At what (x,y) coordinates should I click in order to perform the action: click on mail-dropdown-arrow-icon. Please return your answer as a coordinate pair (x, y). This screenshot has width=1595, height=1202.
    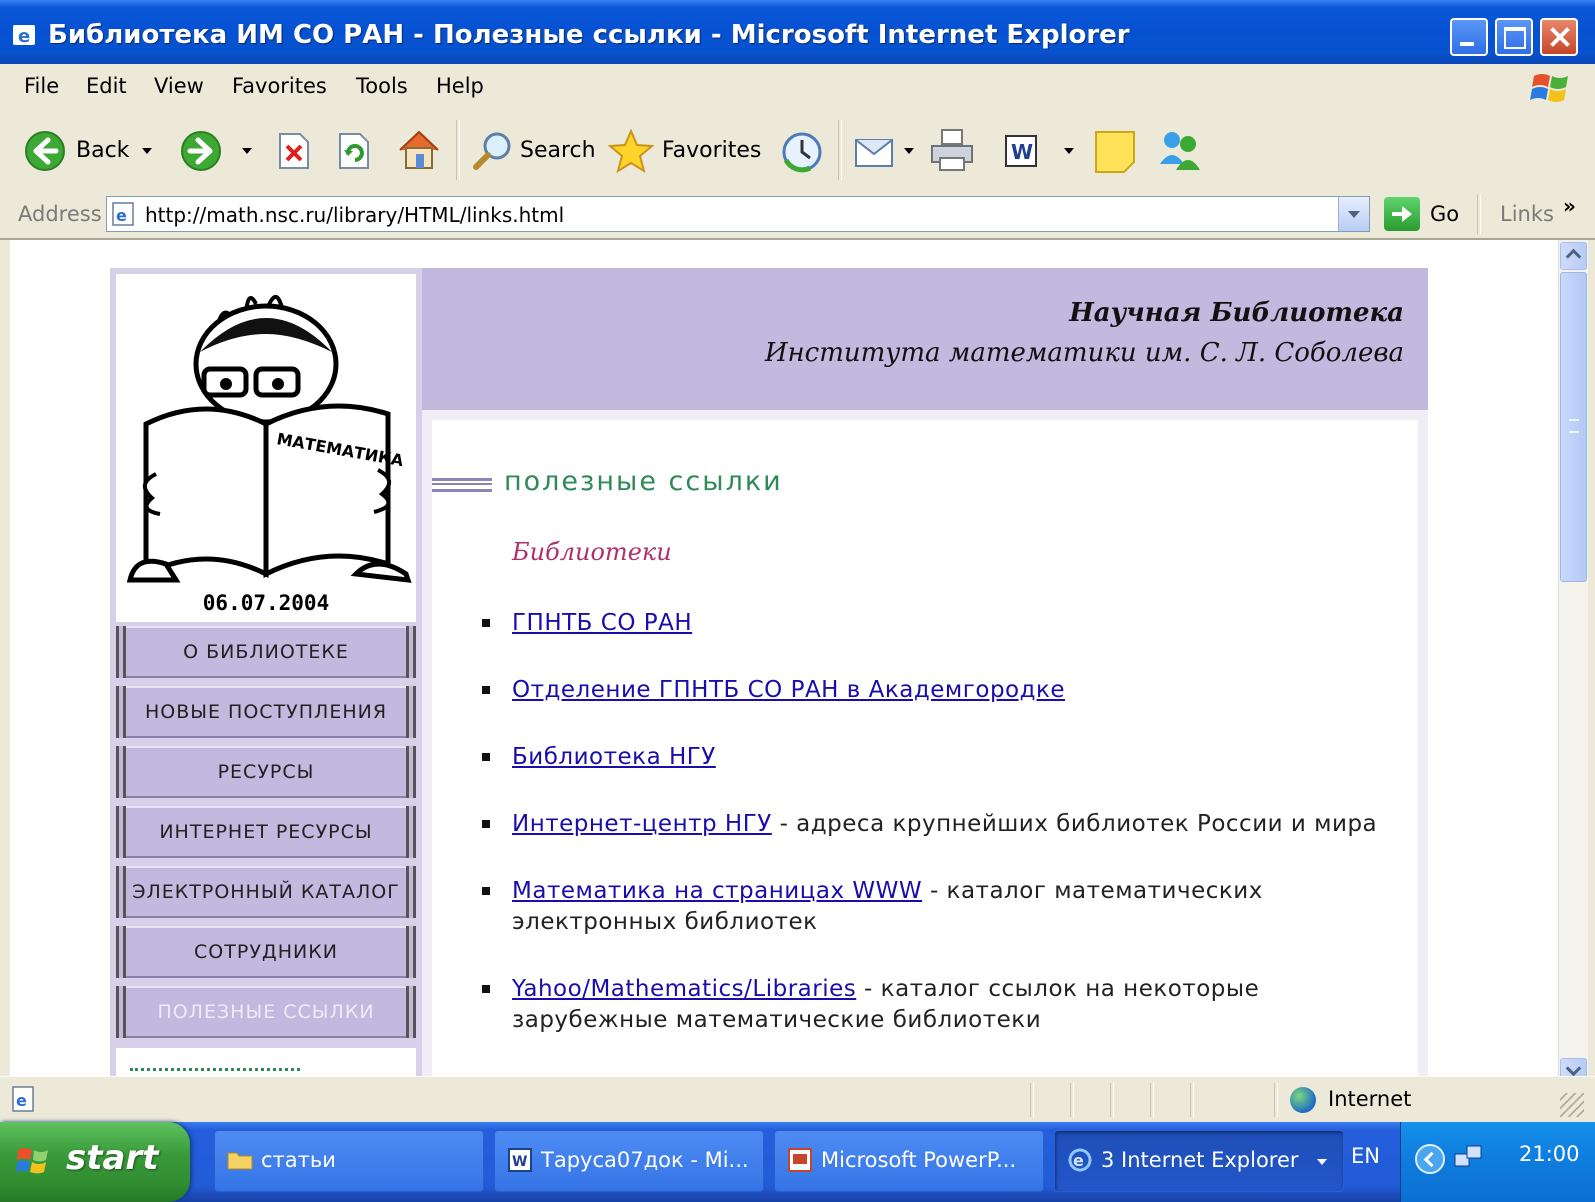
    Looking at the image, I should click on (909, 151).